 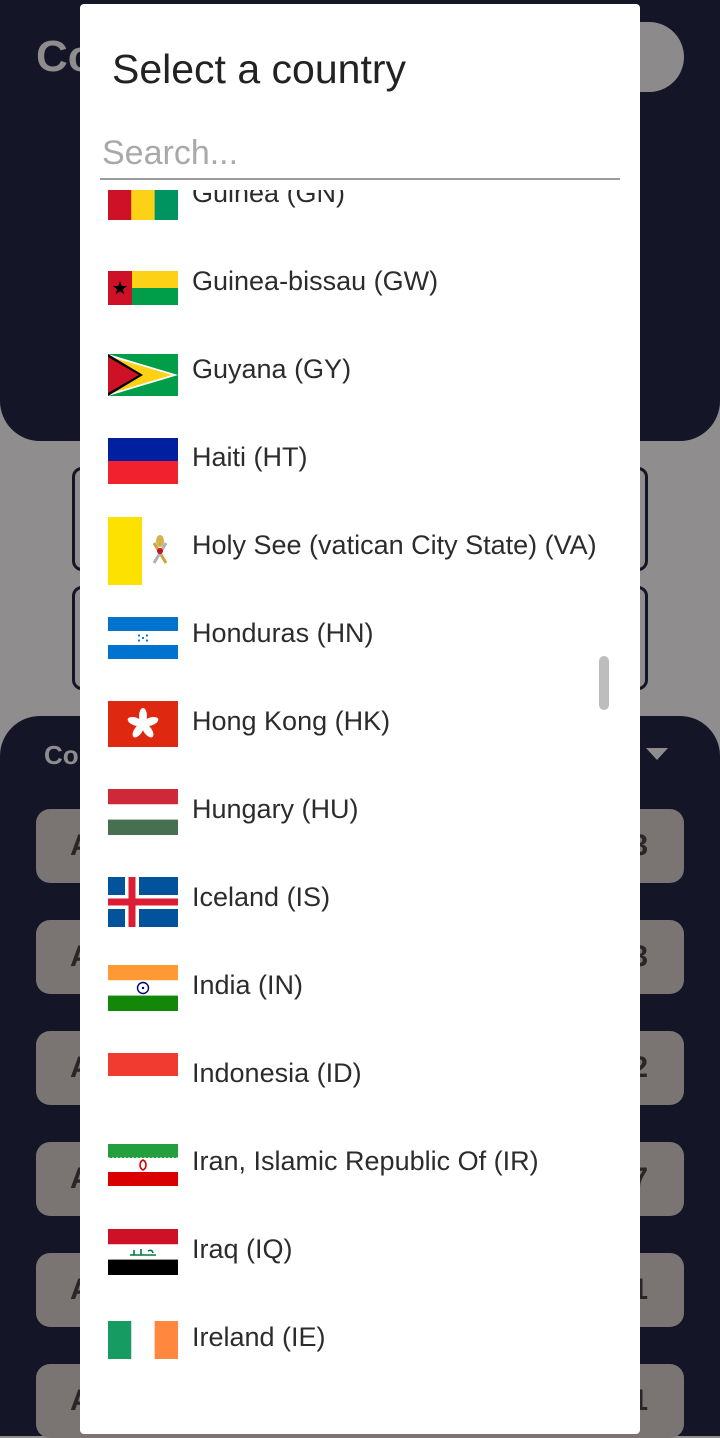 What do you see at coordinates (143, 1414) in the screenshot?
I see `israel-flag-icon` at bounding box center [143, 1414].